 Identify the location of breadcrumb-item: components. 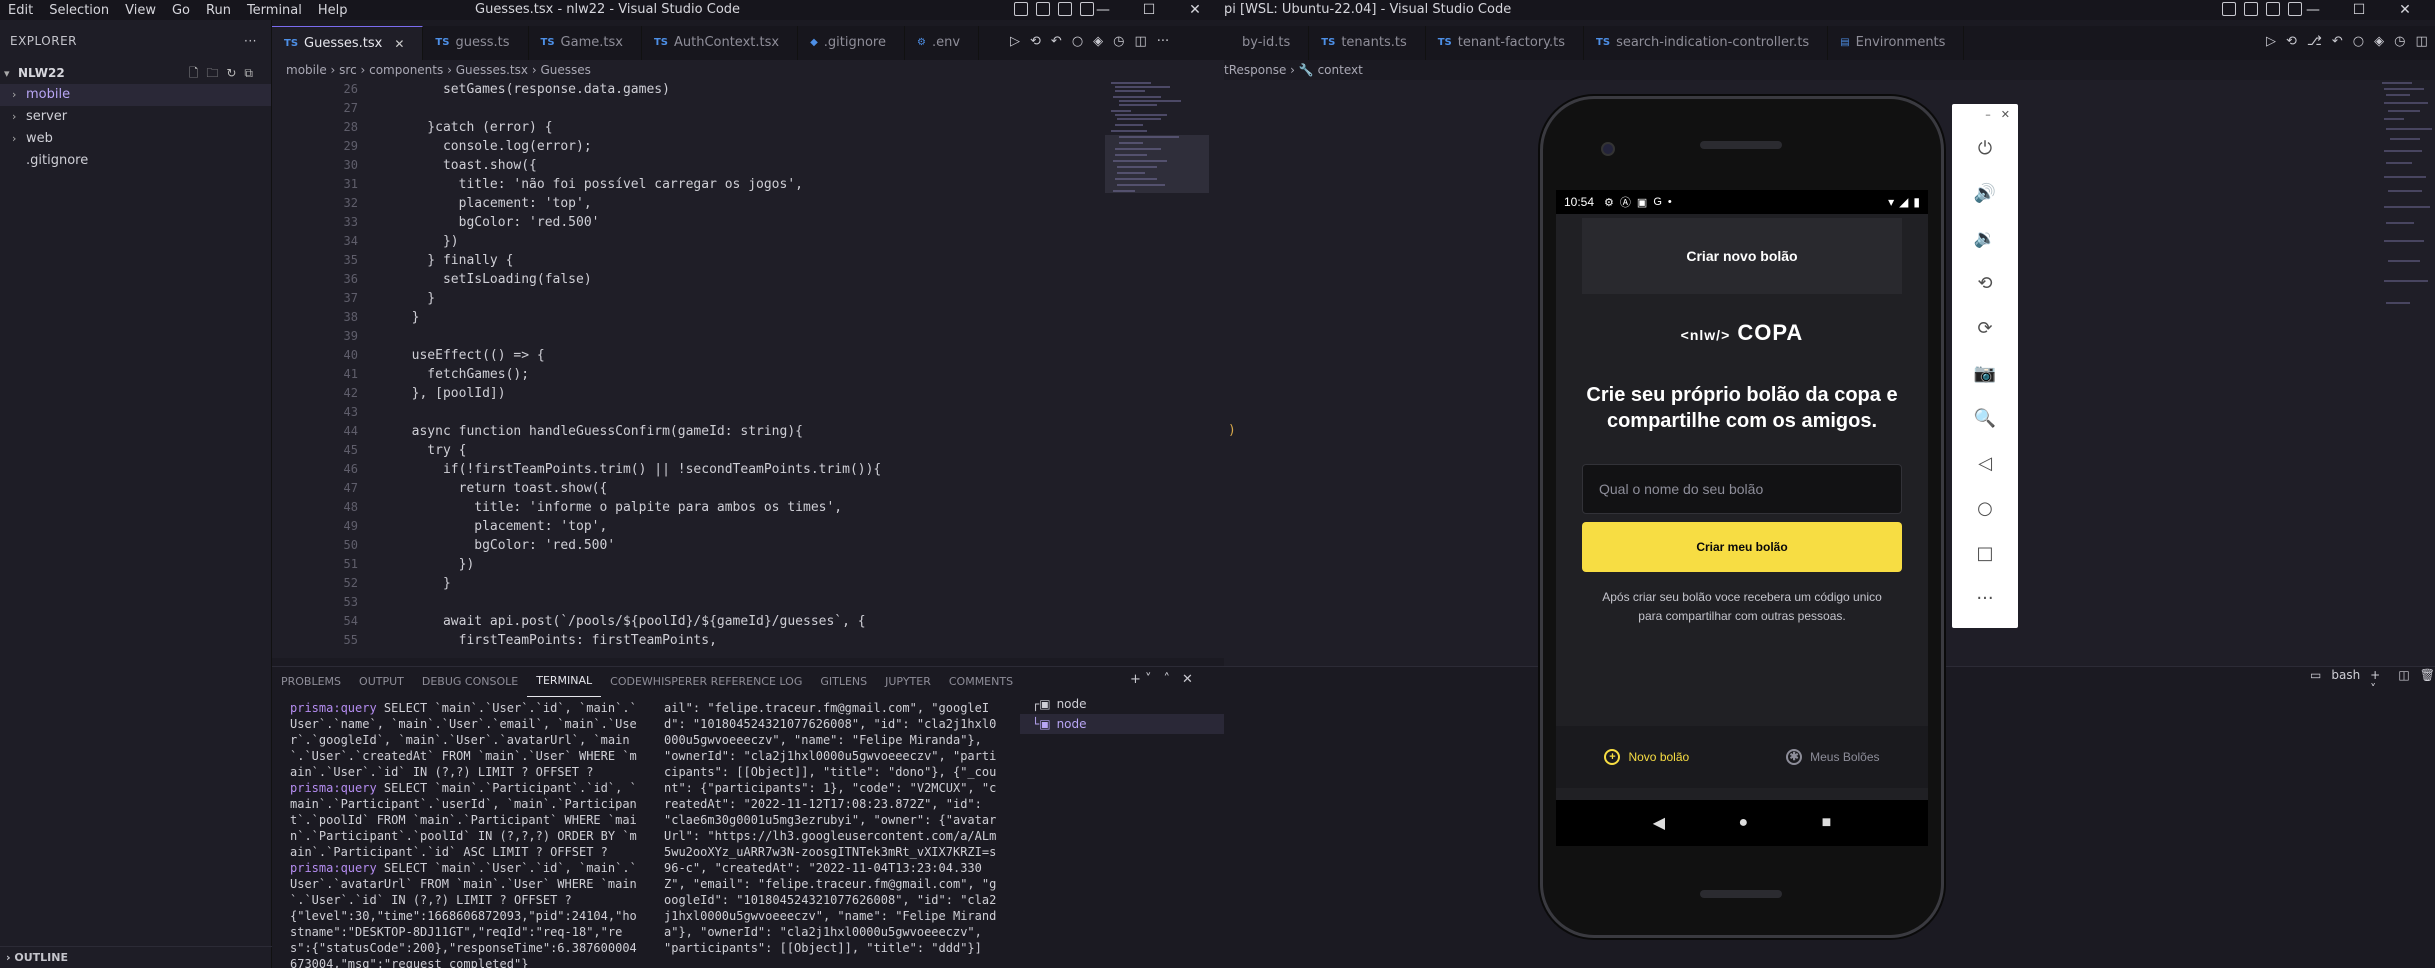
(406, 70).